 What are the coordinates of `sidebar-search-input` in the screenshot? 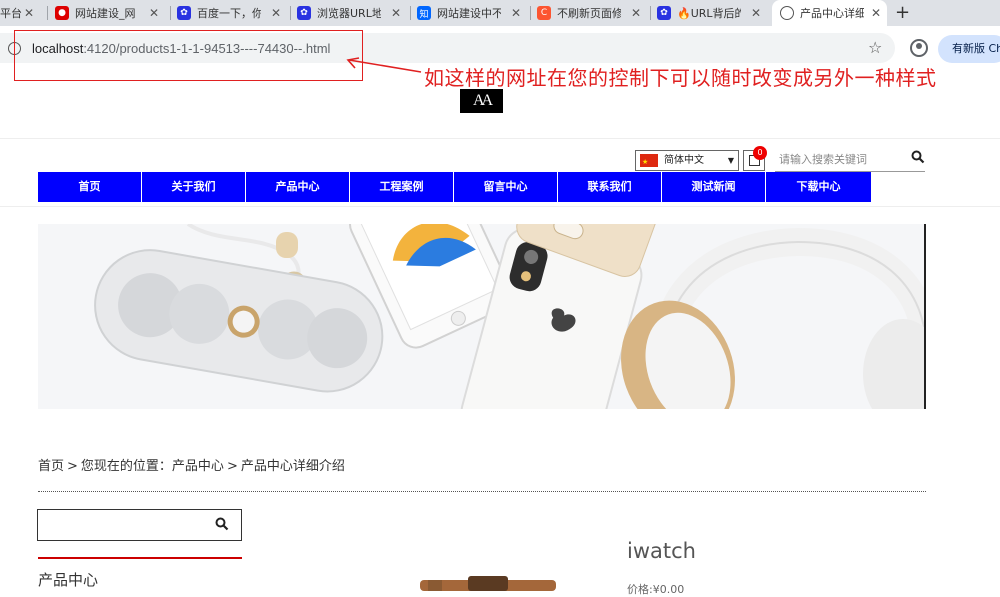 It's located at (139, 525).